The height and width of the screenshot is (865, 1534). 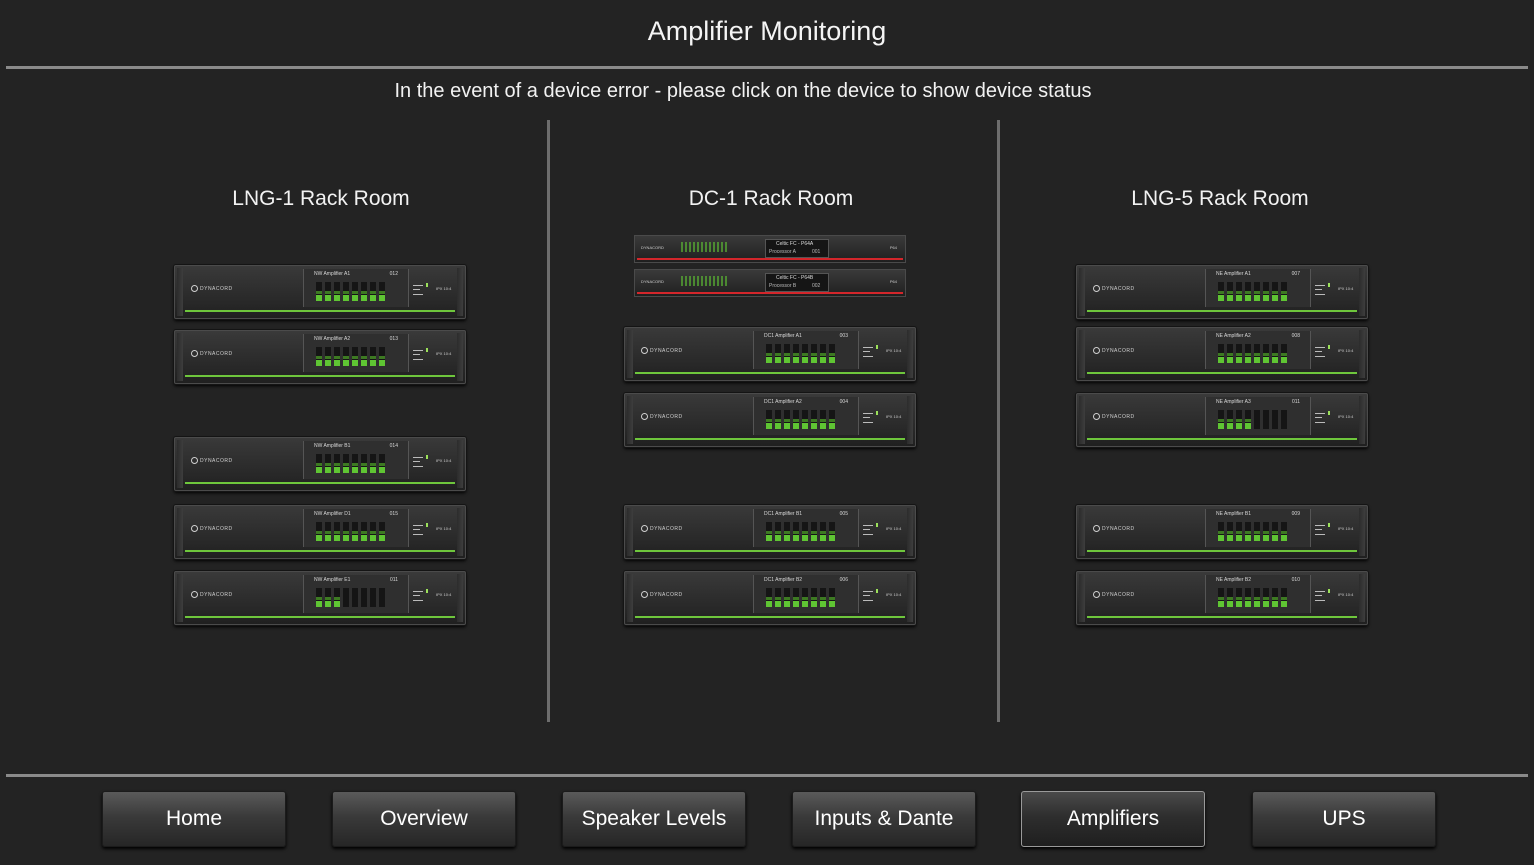 I want to click on nav-speaker-levels-button: Speaker Levels, so click(x=654, y=819).